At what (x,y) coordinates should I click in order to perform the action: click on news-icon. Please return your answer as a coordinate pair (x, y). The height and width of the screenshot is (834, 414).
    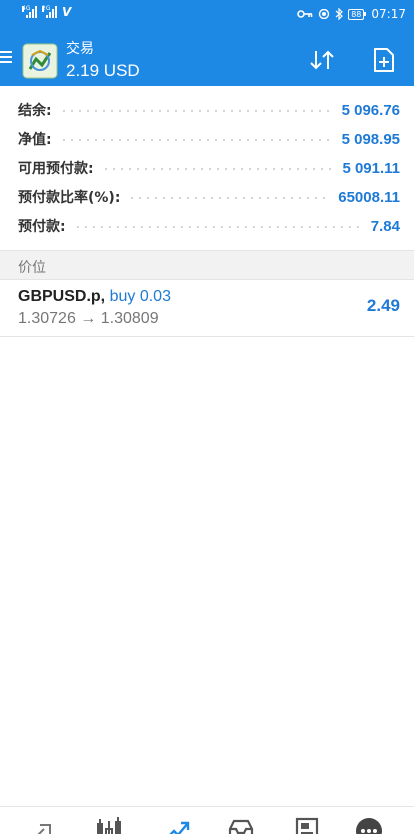
    Looking at the image, I should click on (307, 824).